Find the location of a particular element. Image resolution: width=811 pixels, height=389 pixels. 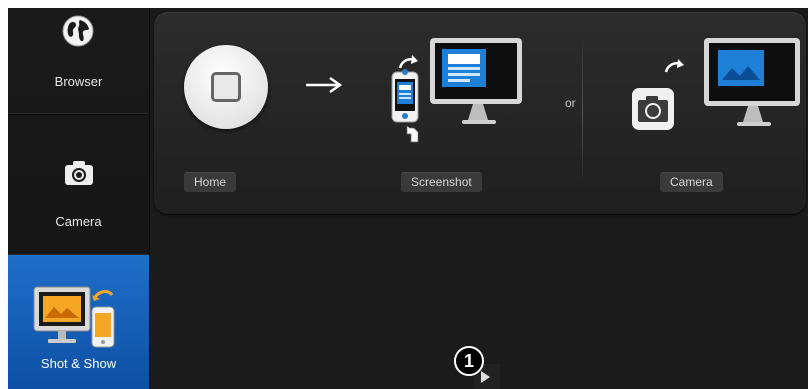

play-icon is located at coordinates (485, 377).